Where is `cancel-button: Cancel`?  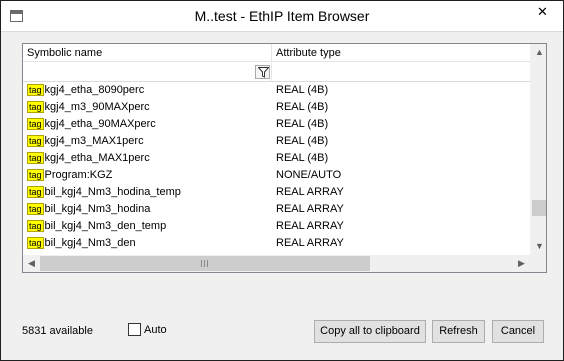 cancel-button: Cancel is located at coordinates (518, 331).